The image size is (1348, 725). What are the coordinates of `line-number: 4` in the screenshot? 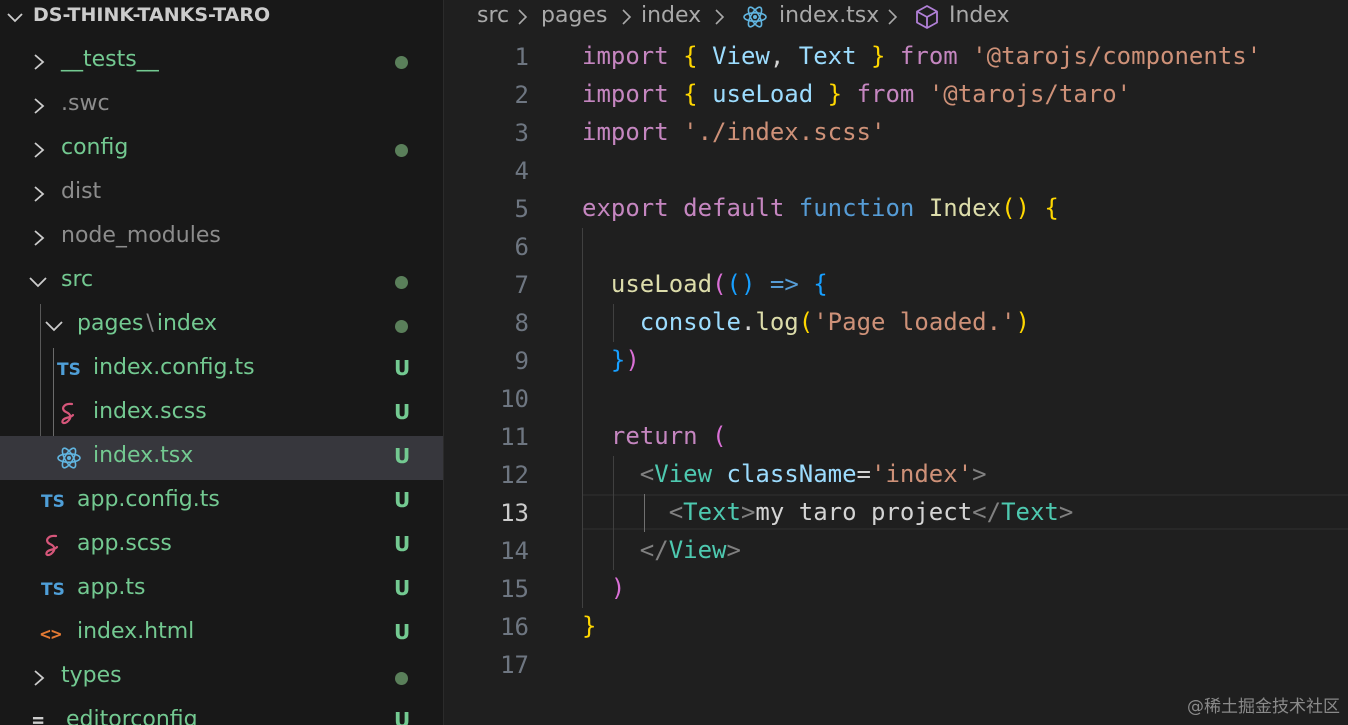 It's located at (521, 171).